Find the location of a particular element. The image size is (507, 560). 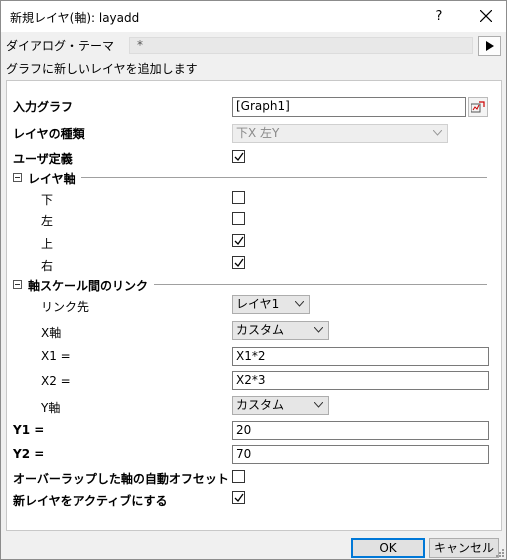

axis-right-checkbox is located at coordinates (238, 262).